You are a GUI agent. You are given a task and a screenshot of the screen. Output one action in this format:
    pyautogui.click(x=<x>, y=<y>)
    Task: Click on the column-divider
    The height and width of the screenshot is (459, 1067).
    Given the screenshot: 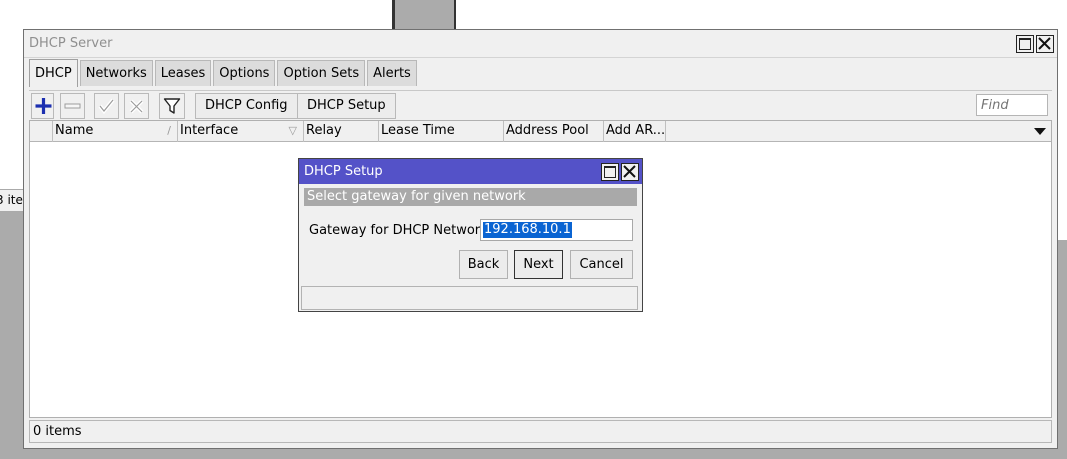 What is the action you would take?
    pyautogui.click(x=665, y=131)
    